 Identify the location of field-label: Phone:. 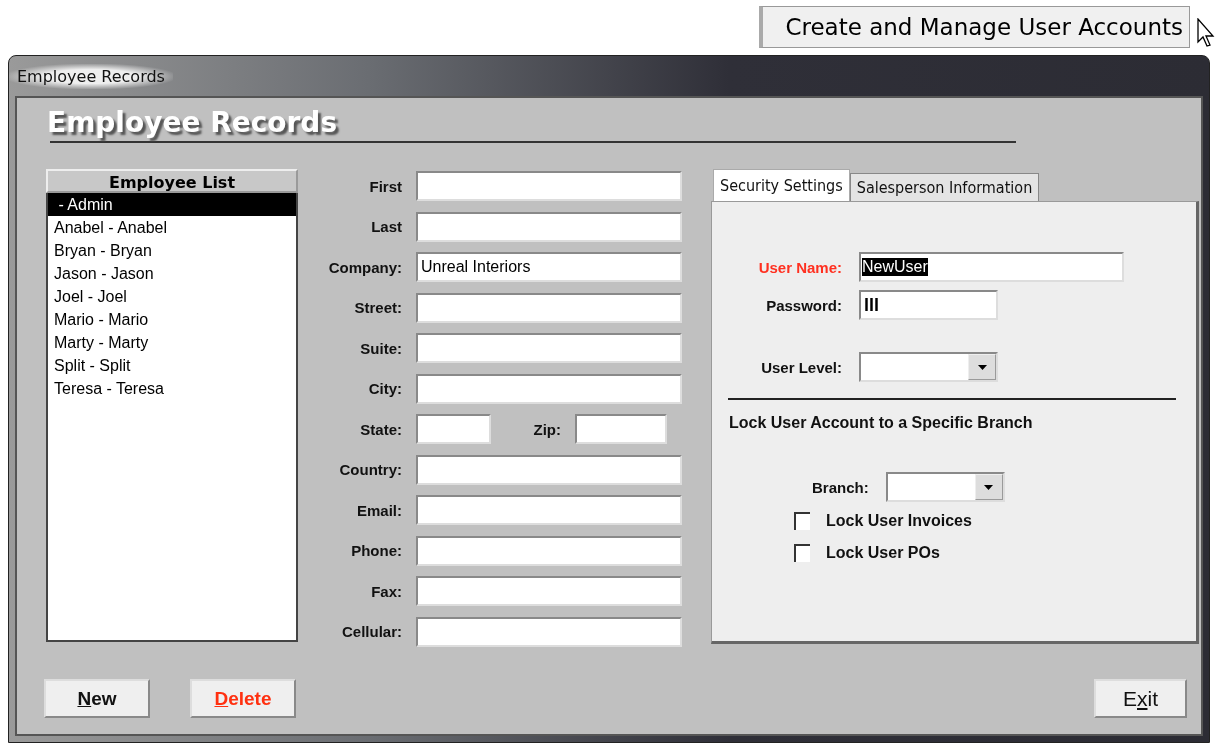
(376, 550).